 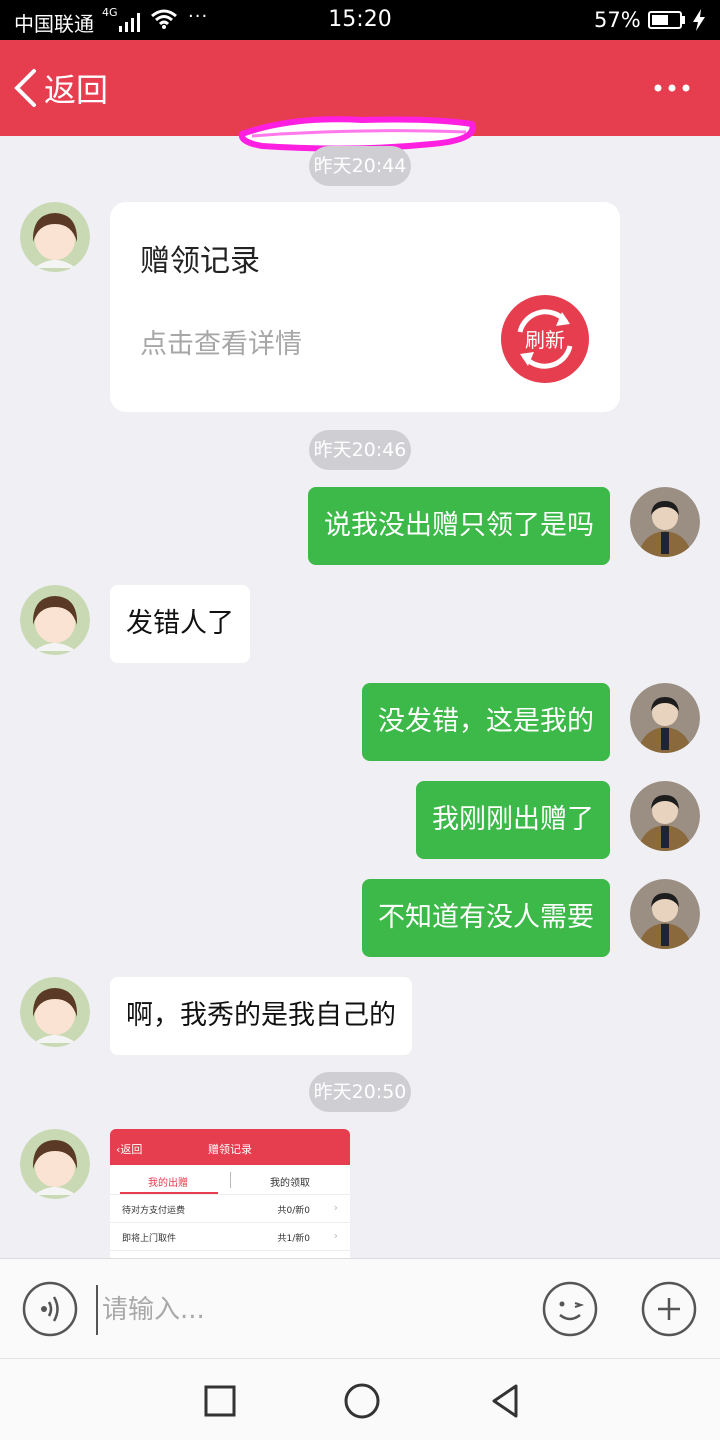 I want to click on timestamp: 昨天20:46, so click(x=360, y=450).